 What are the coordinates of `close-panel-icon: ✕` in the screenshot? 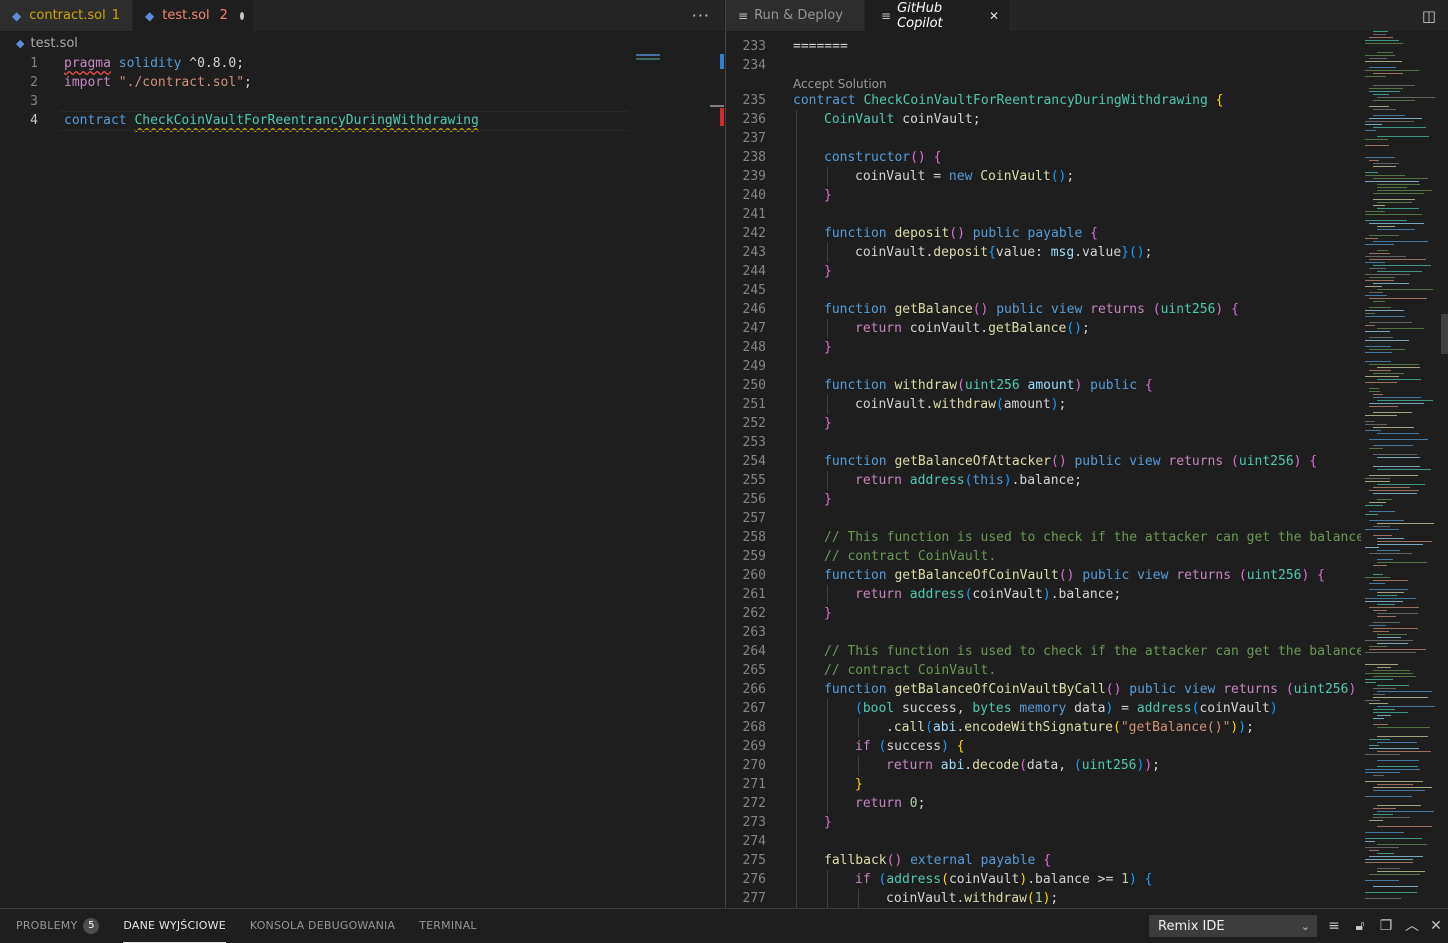 It's located at (1436, 926).